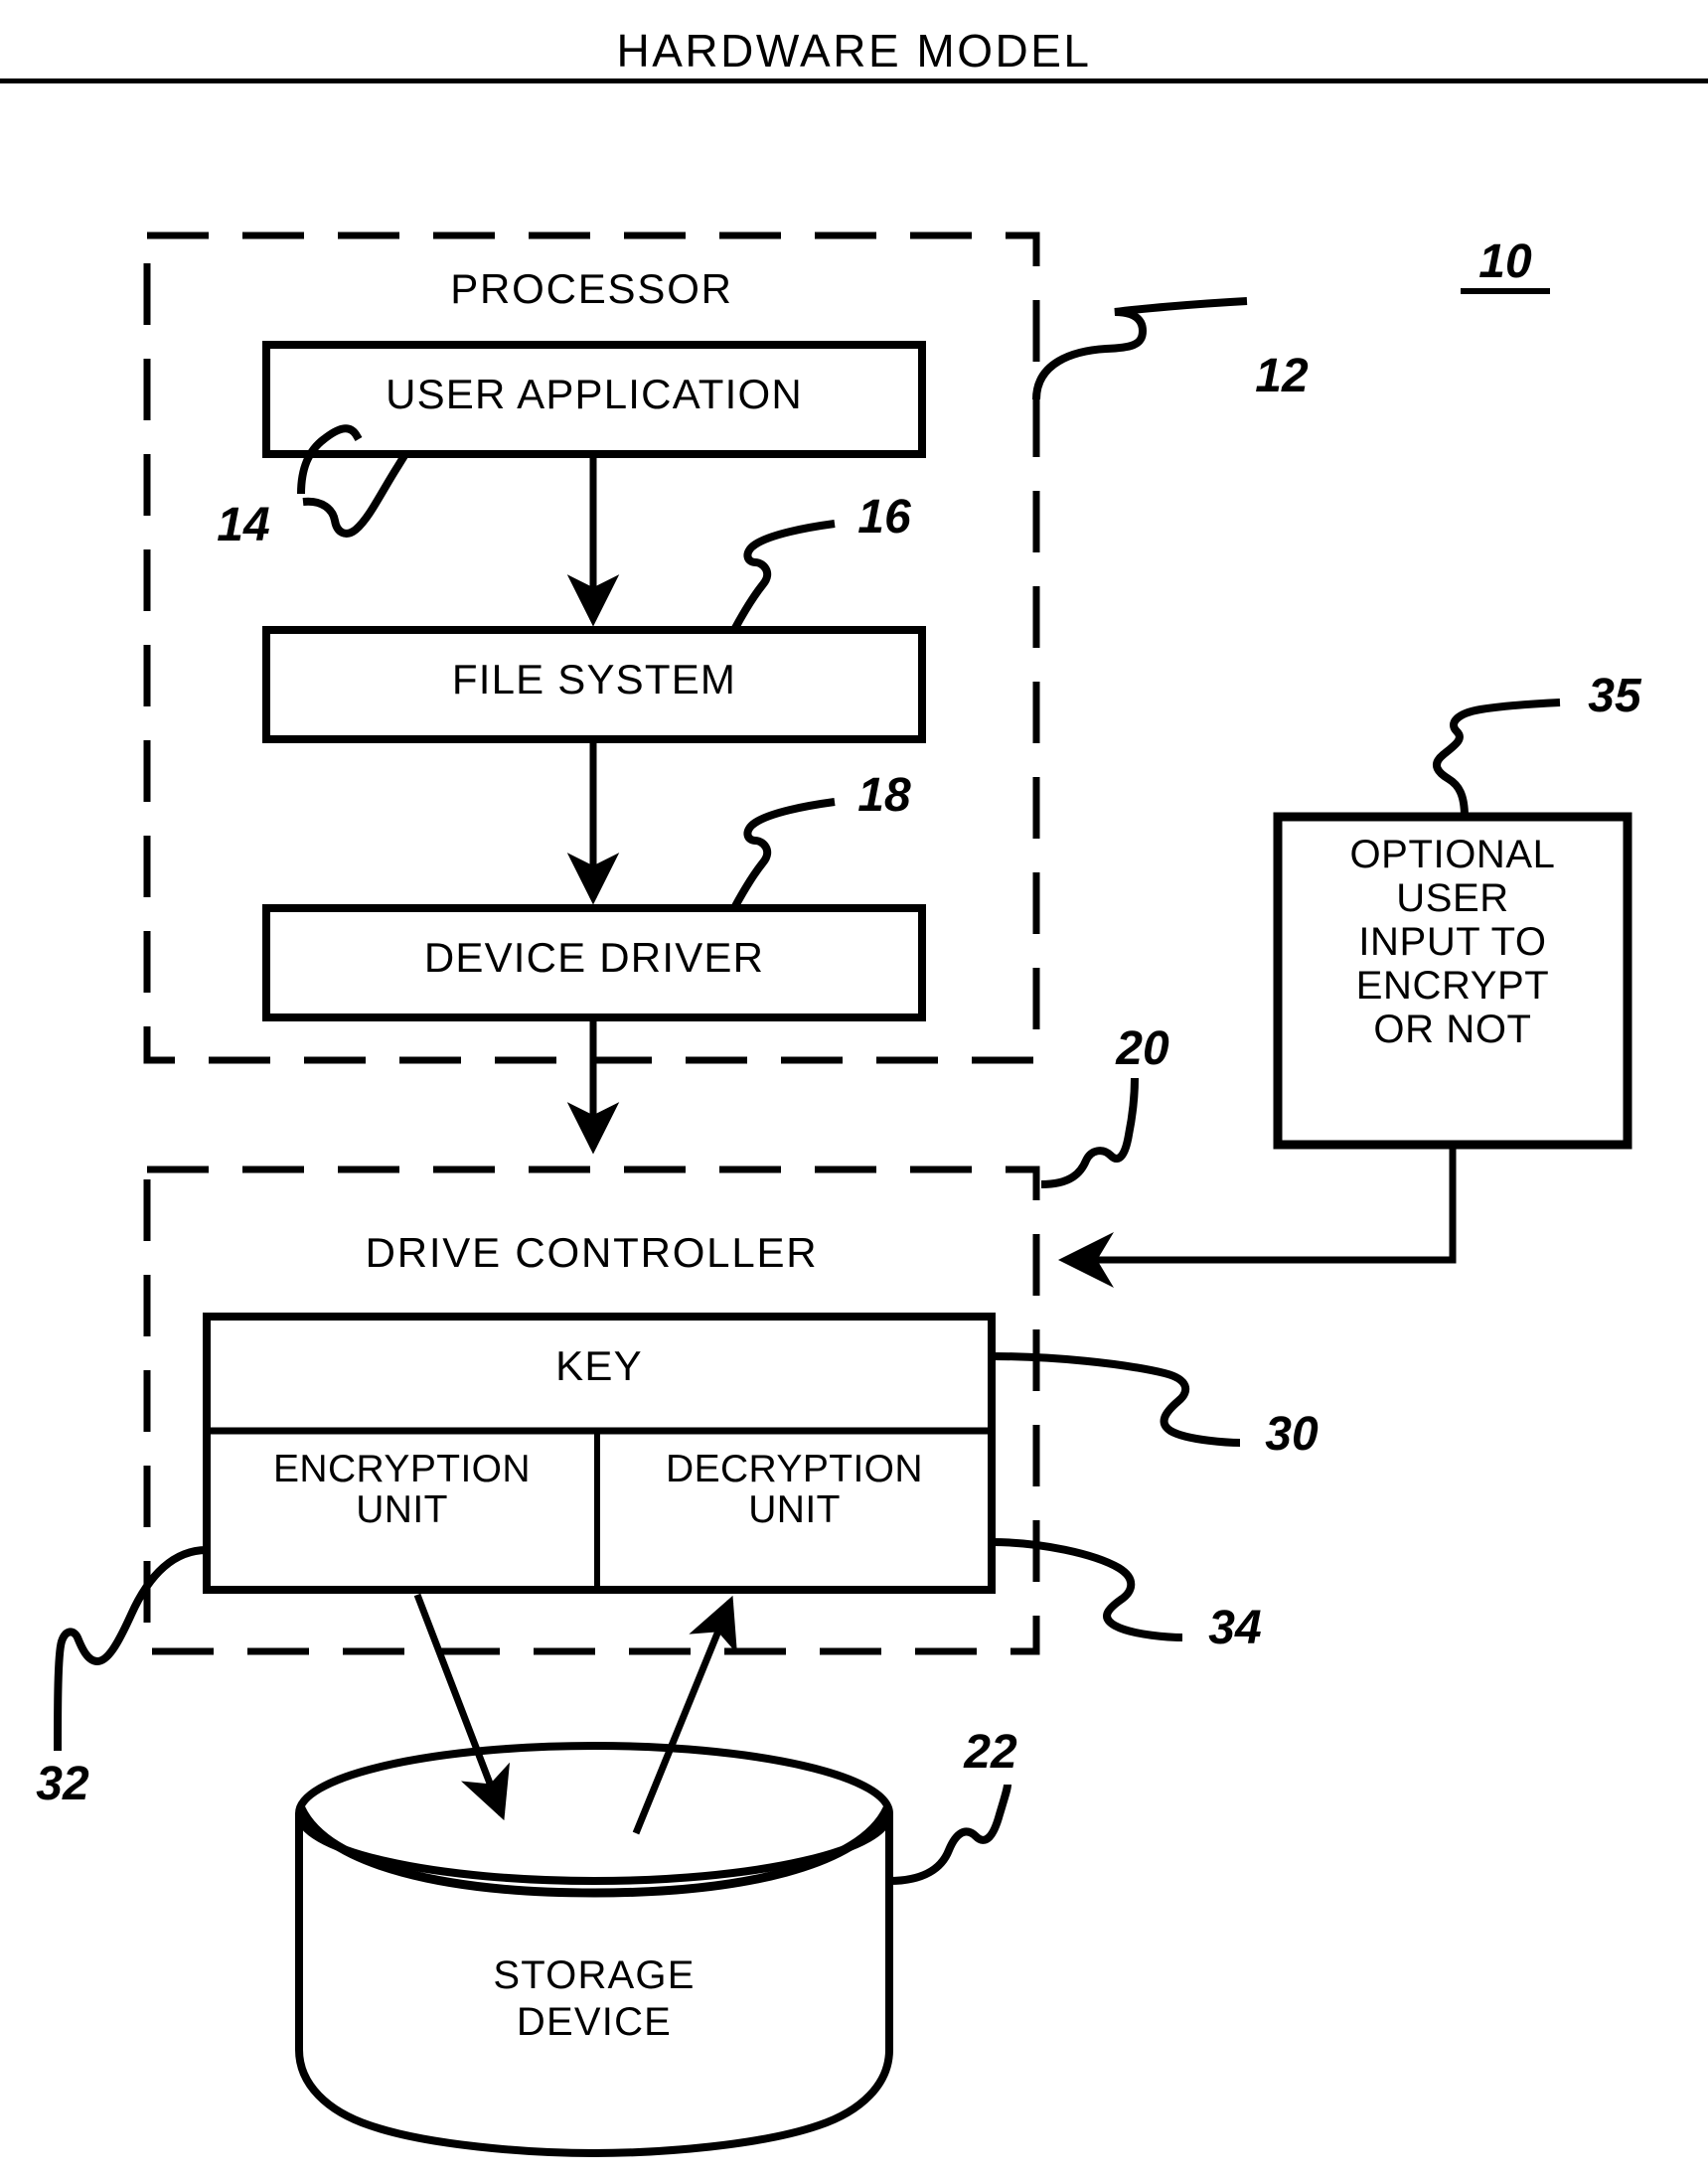 The width and height of the screenshot is (1708, 2180). What do you see at coordinates (990, 1753) in the screenshot?
I see `reference-number-22: 22` at bounding box center [990, 1753].